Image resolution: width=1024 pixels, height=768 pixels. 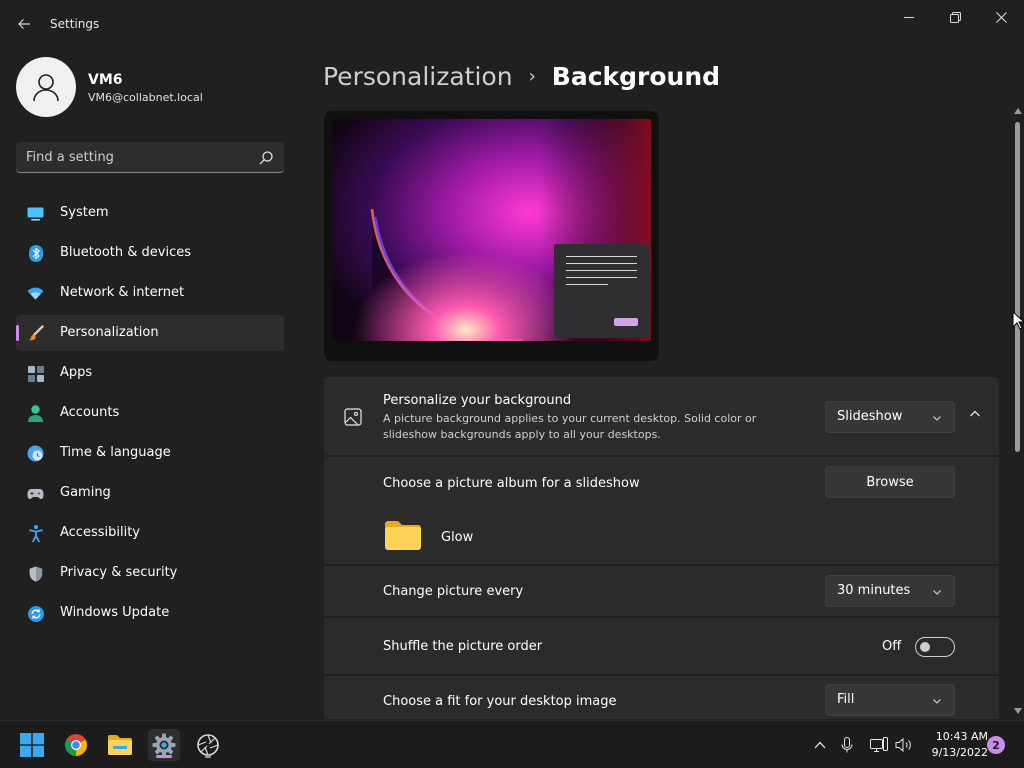 What do you see at coordinates (150, 613) in the screenshot?
I see `sidebar-item-windows-update: Windows Update` at bounding box center [150, 613].